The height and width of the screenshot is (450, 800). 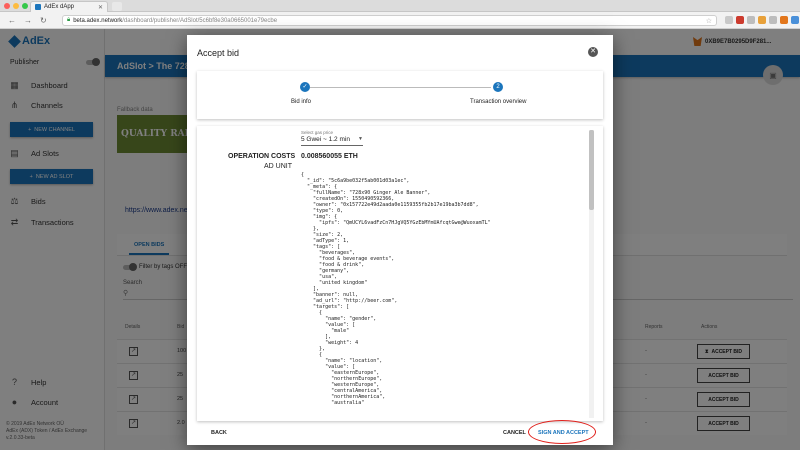 I want to click on tab-close-icon: ✕, so click(x=100, y=7).